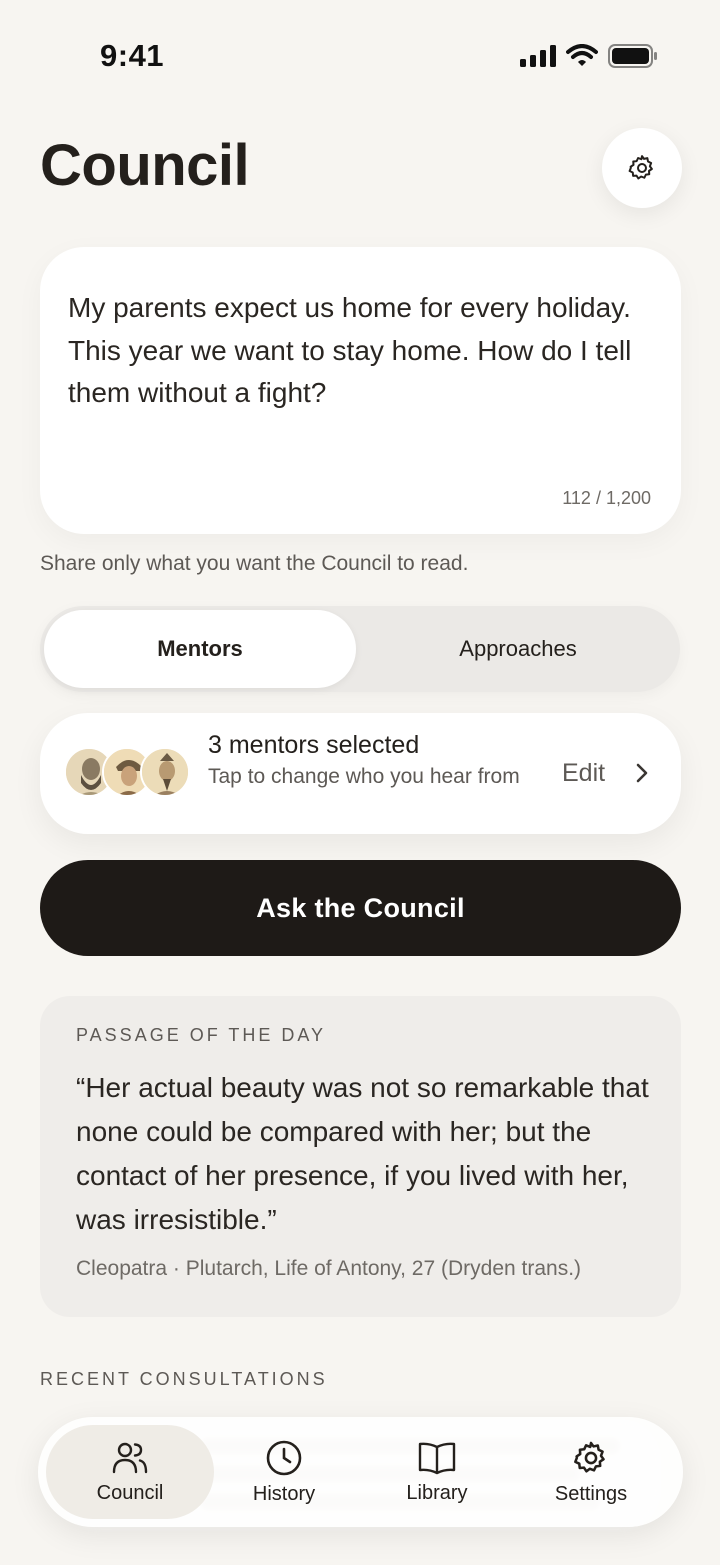 The width and height of the screenshot is (720, 1565). What do you see at coordinates (314, 745) in the screenshot?
I see `mentors-count: 3 mentors selected` at bounding box center [314, 745].